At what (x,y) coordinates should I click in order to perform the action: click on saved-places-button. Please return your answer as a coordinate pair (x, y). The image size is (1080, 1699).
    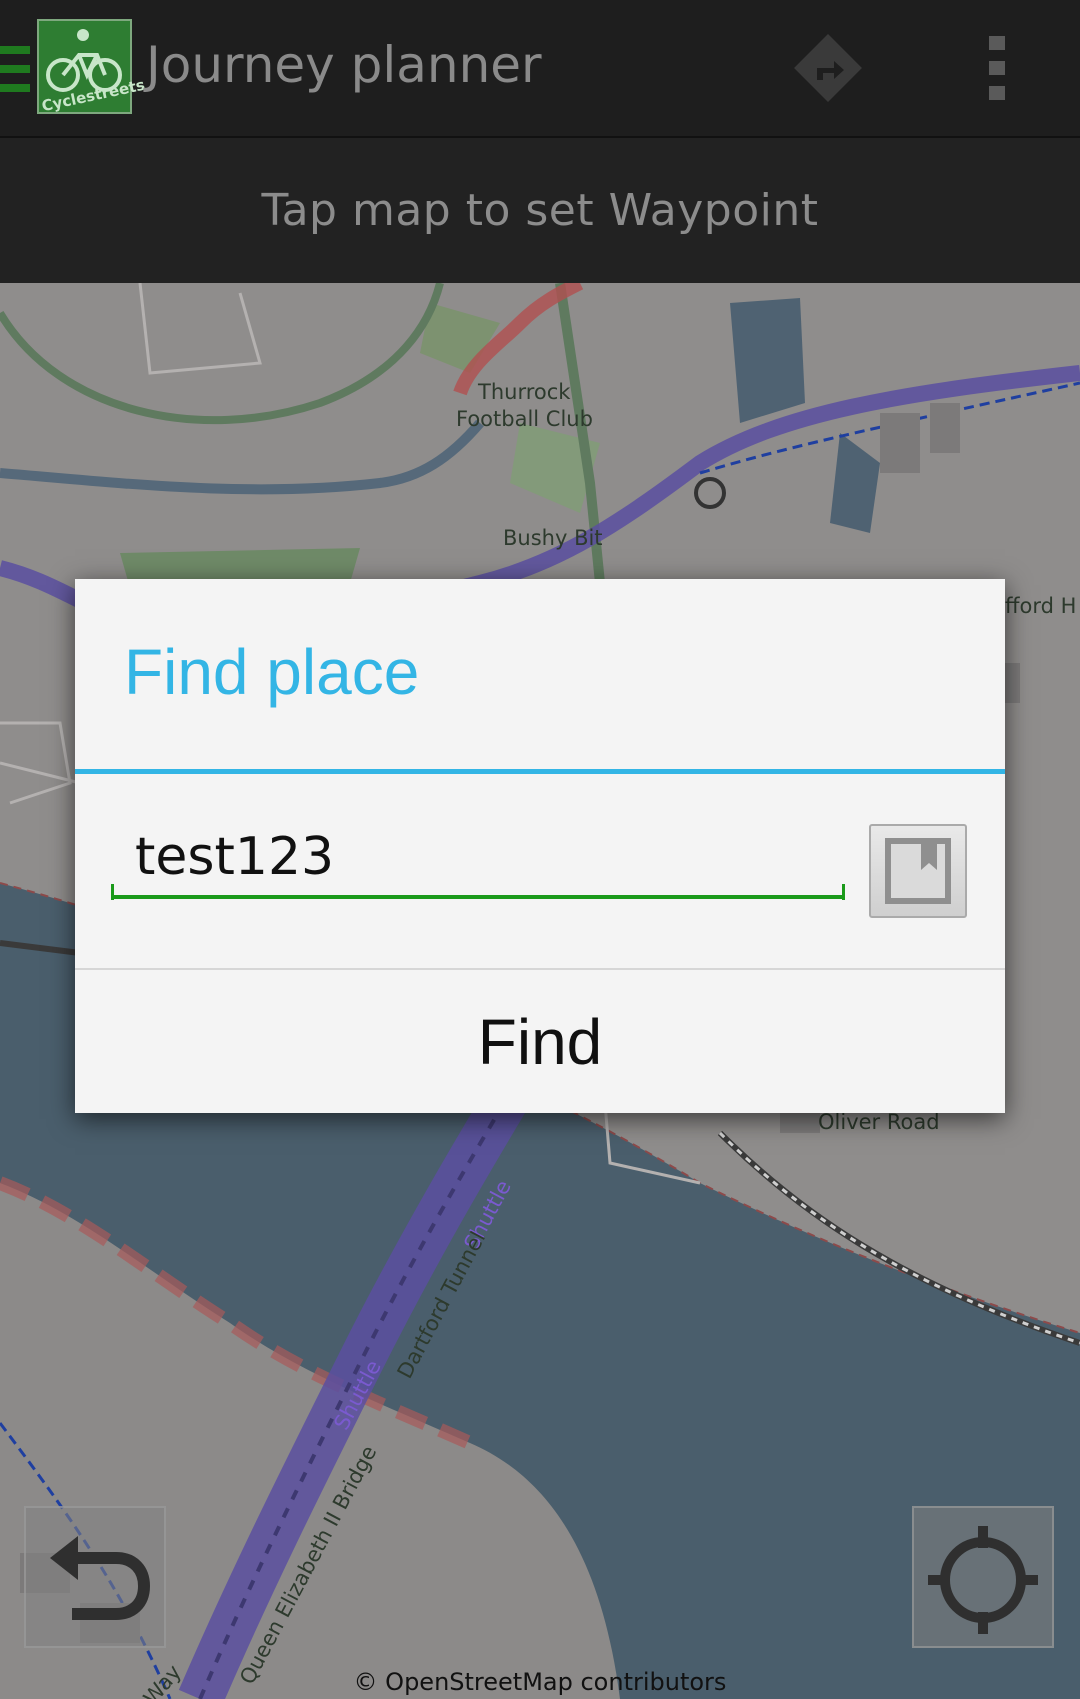
    Looking at the image, I should click on (918, 871).